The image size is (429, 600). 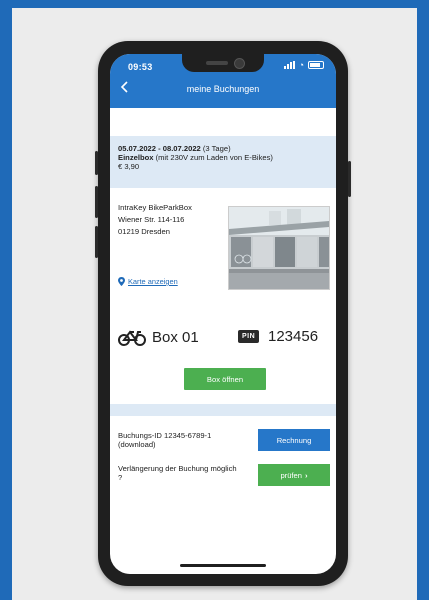 I want to click on map-pin-icon, so click(x=121, y=281).